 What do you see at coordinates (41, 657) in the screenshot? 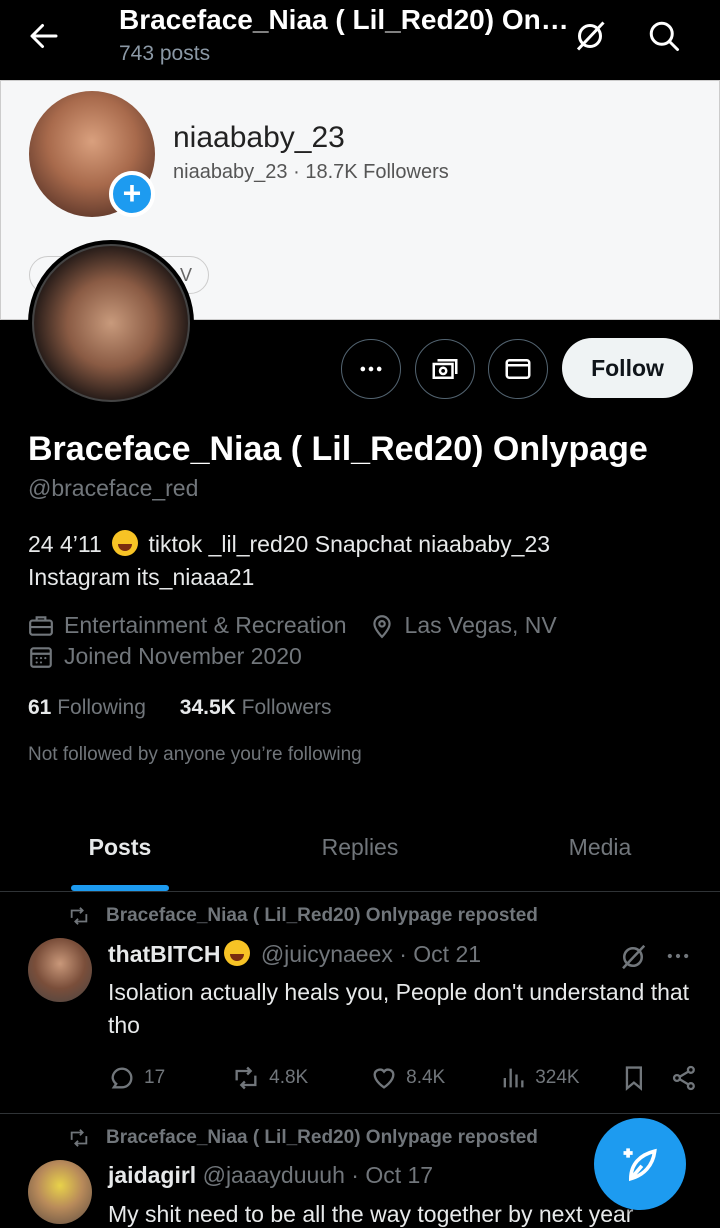
I see `calendar-icon` at bounding box center [41, 657].